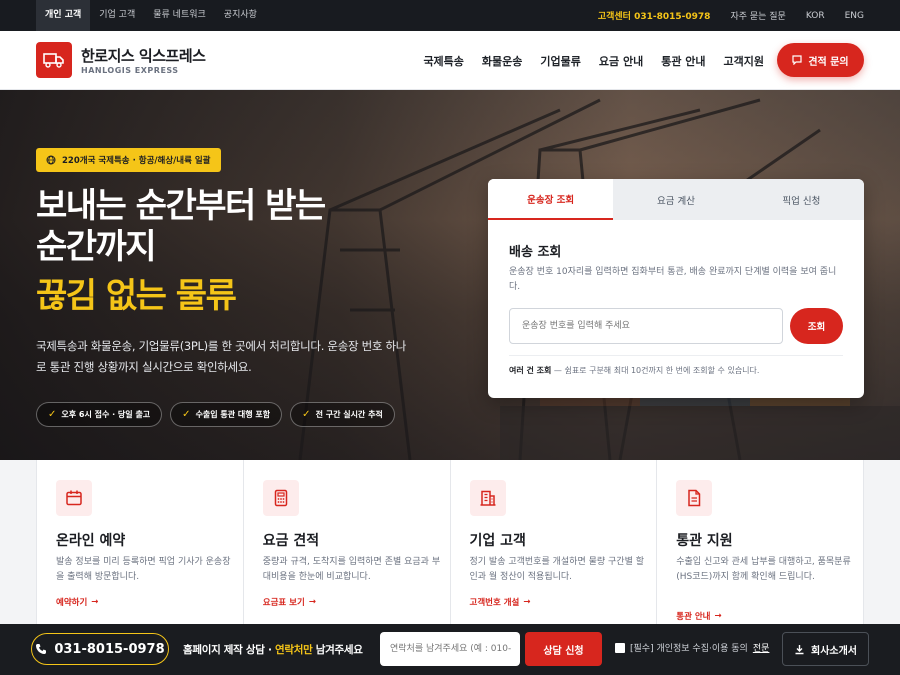  Describe the element at coordinates (63, 15) in the screenshot. I see `tab-personal: 개인 고객` at that location.